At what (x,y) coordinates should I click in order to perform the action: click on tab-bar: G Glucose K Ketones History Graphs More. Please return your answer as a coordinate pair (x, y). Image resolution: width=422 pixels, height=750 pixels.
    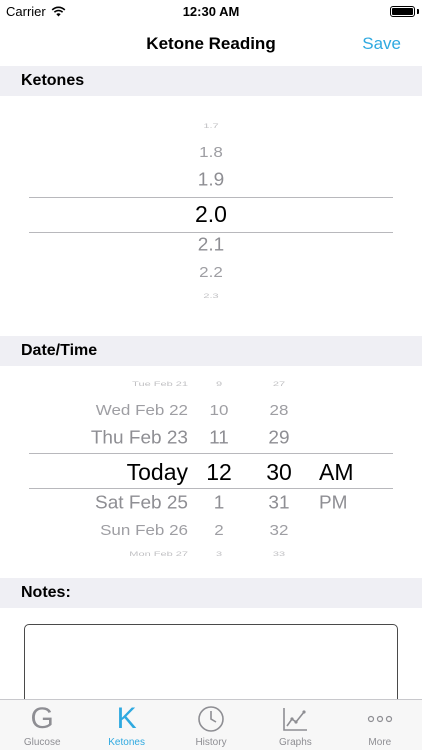
    Looking at the image, I should click on (211, 724).